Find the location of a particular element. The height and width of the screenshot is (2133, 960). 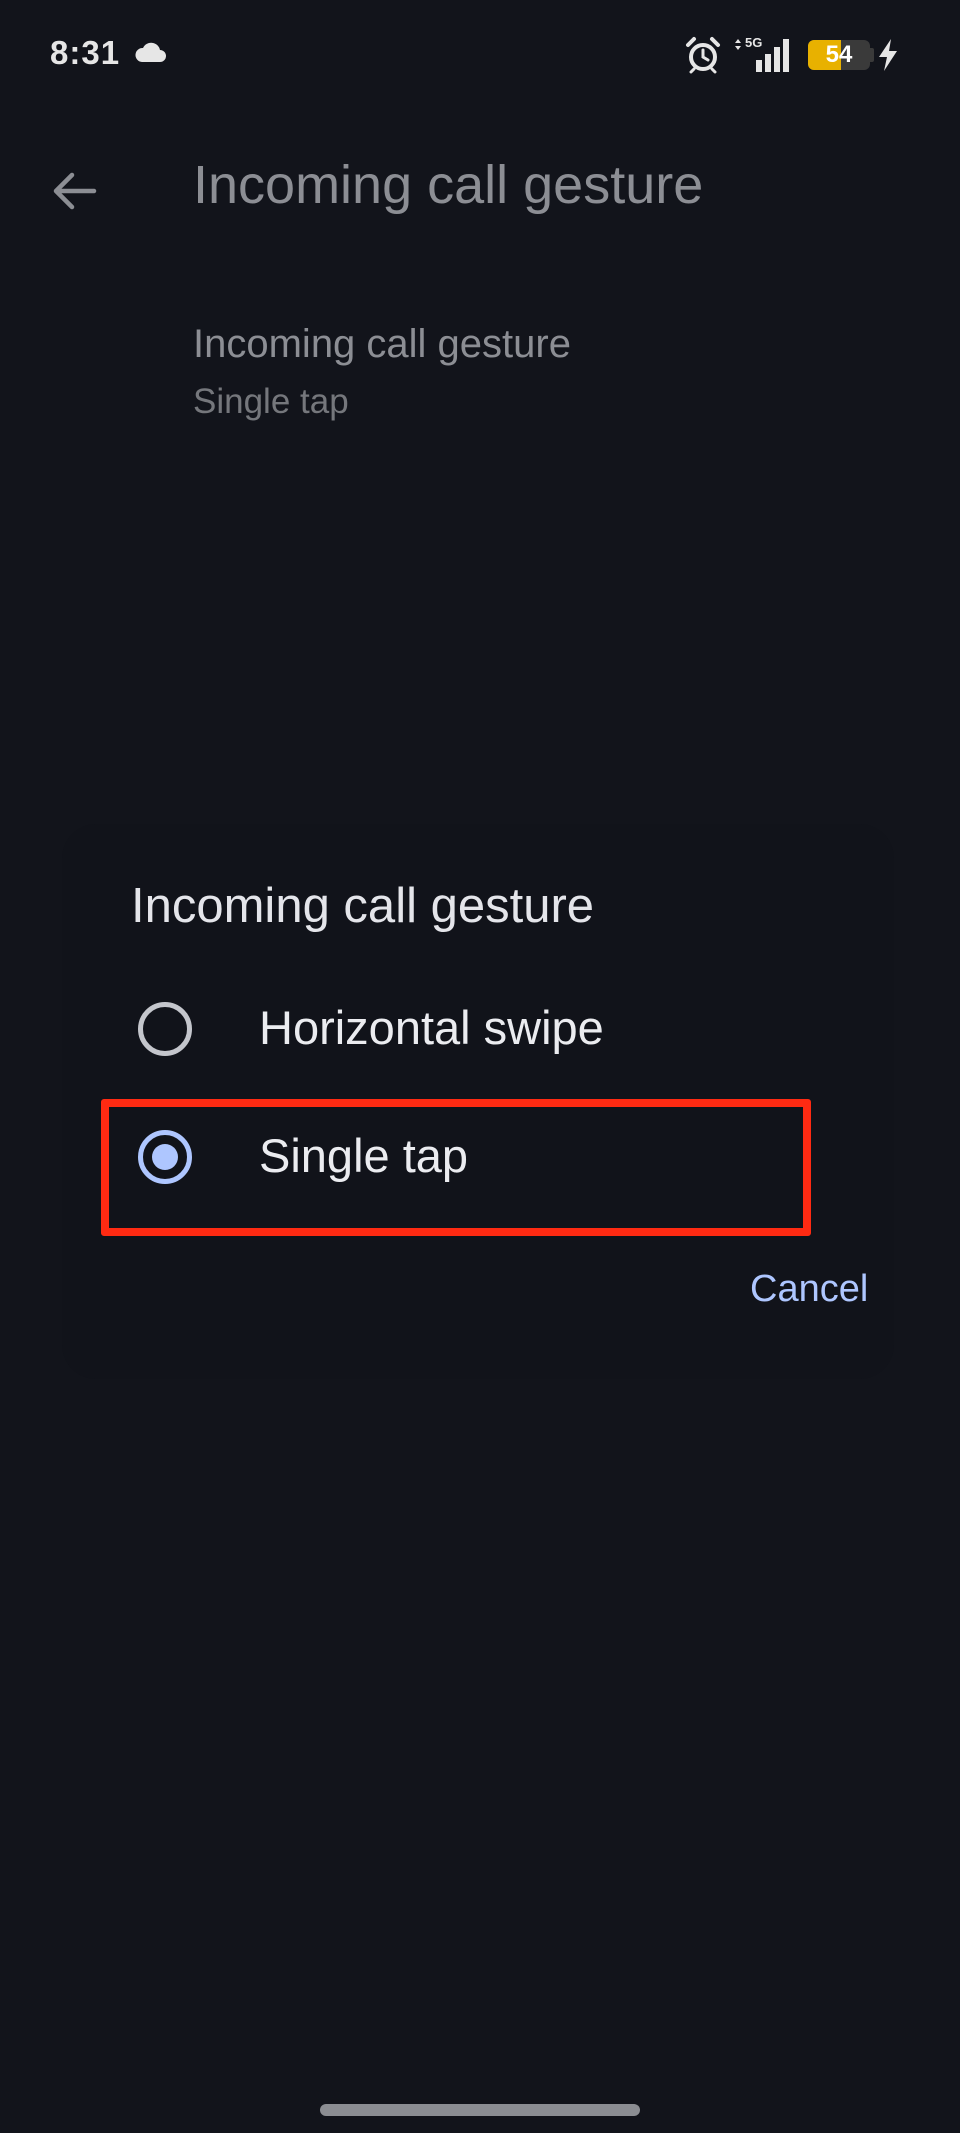

battery-icon: 54 is located at coordinates (839, 55).